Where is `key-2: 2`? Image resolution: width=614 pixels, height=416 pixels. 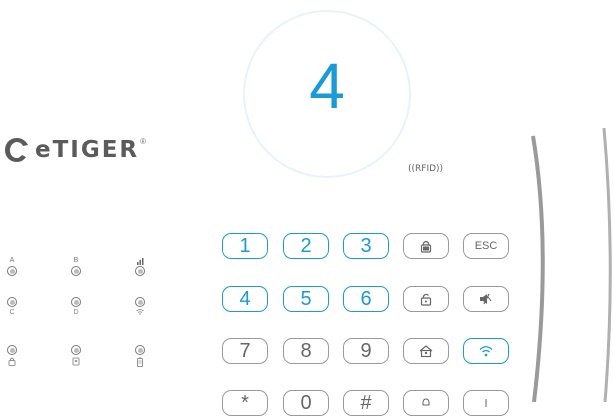
key-2: 2 is located at coordinates (306, 246).